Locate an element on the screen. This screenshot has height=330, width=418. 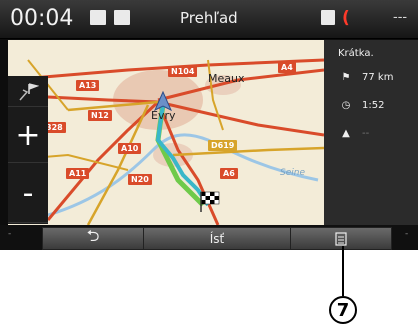
city-label: Evry is located at coordinates (163, 115).